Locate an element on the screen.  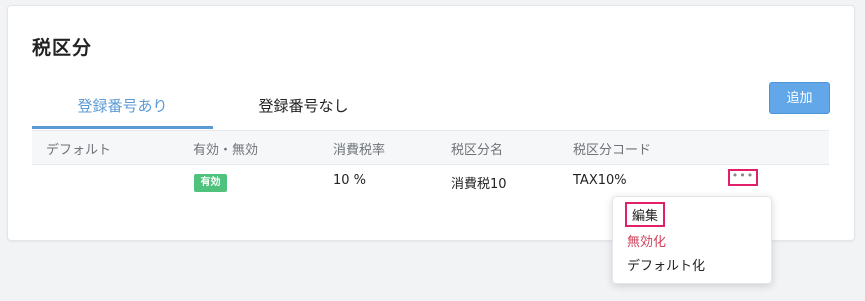
table-header: デフォルト 有効・無効 消費税率 税区分名 税区分コード is located at coordinates (430, 147).